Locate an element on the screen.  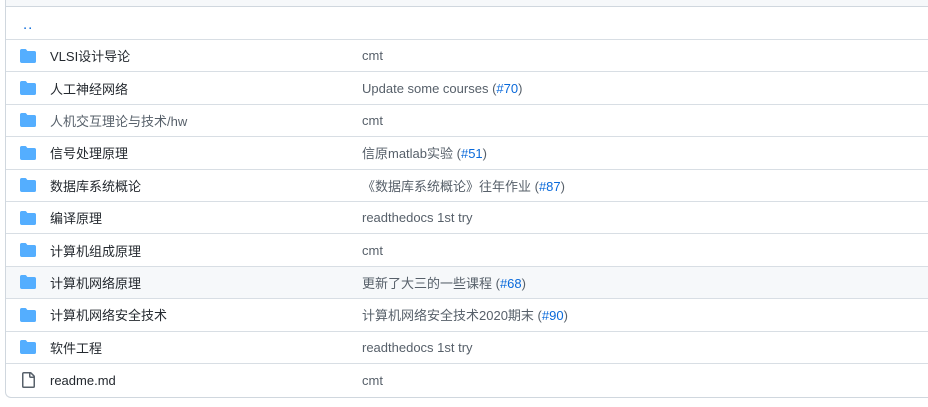
commit-message: 更新了大三的一些课程 (#68) is located at coordinates (444, 282).